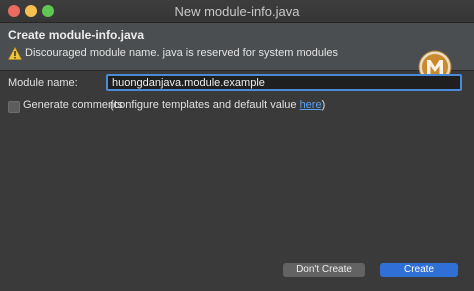 This screenshot has height=291, width=474. What do you see at coordinates (76, 35) in the screenshot?
I see `dialog-title: Create module-info.java` at bounding box center [76, 35].